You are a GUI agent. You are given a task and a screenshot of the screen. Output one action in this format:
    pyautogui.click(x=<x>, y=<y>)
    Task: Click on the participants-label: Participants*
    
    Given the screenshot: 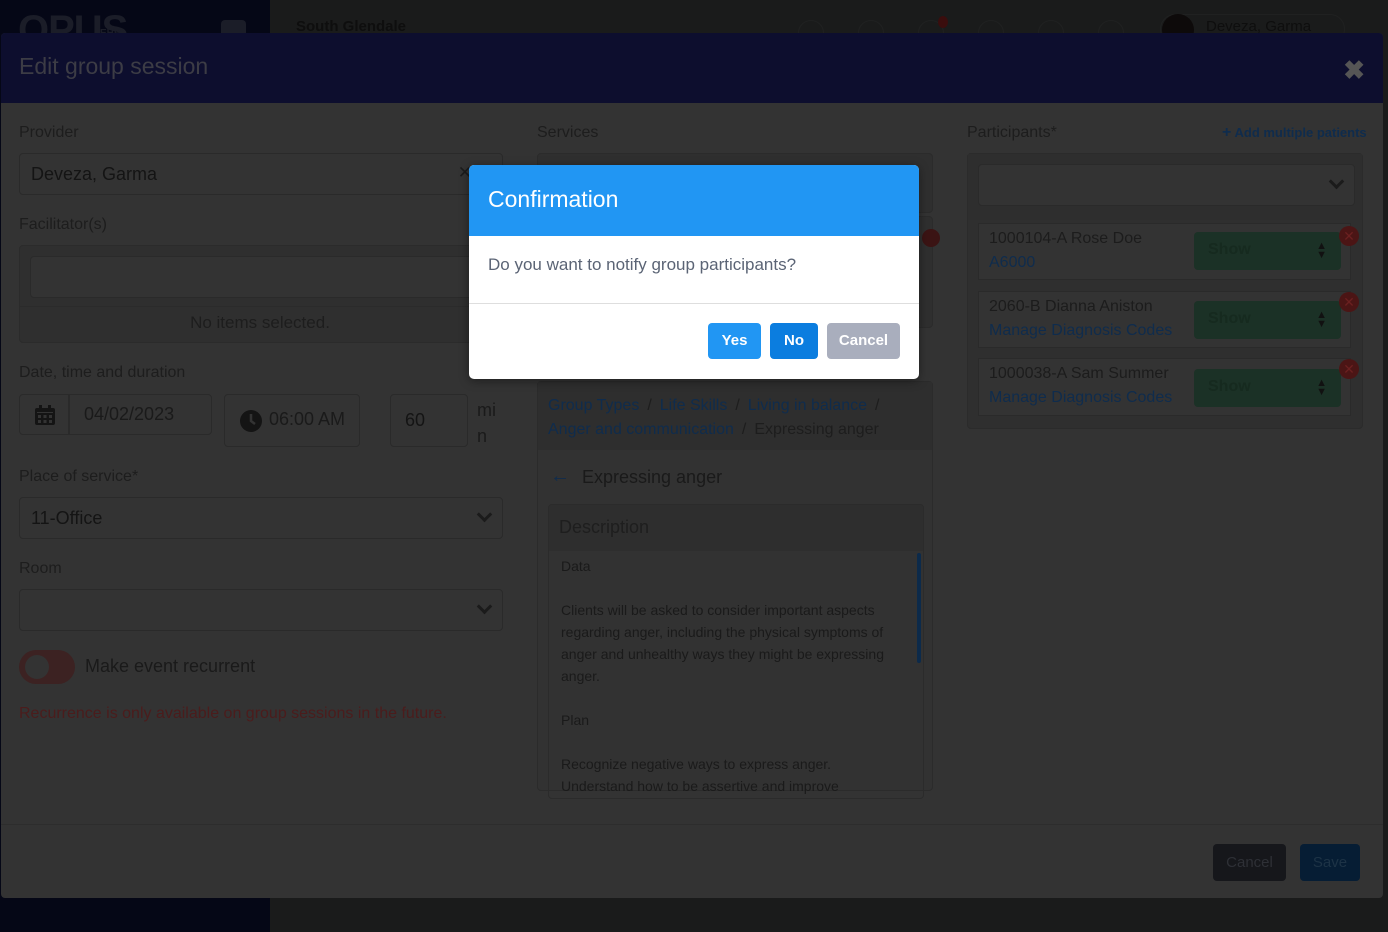 What is the action you would take?
    pyautogui.click(x=1012, y=132)
    